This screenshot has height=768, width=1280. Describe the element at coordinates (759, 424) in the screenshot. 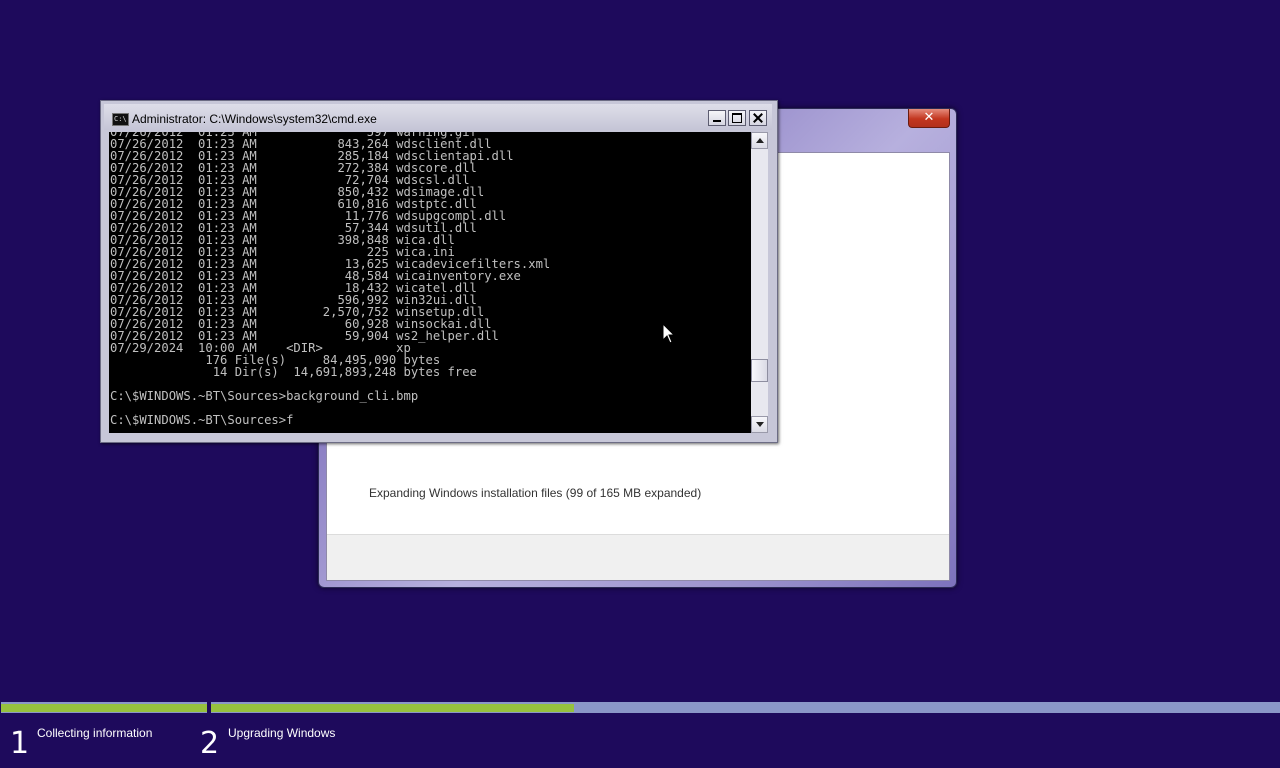

I see `scroll-down-button` at that location.